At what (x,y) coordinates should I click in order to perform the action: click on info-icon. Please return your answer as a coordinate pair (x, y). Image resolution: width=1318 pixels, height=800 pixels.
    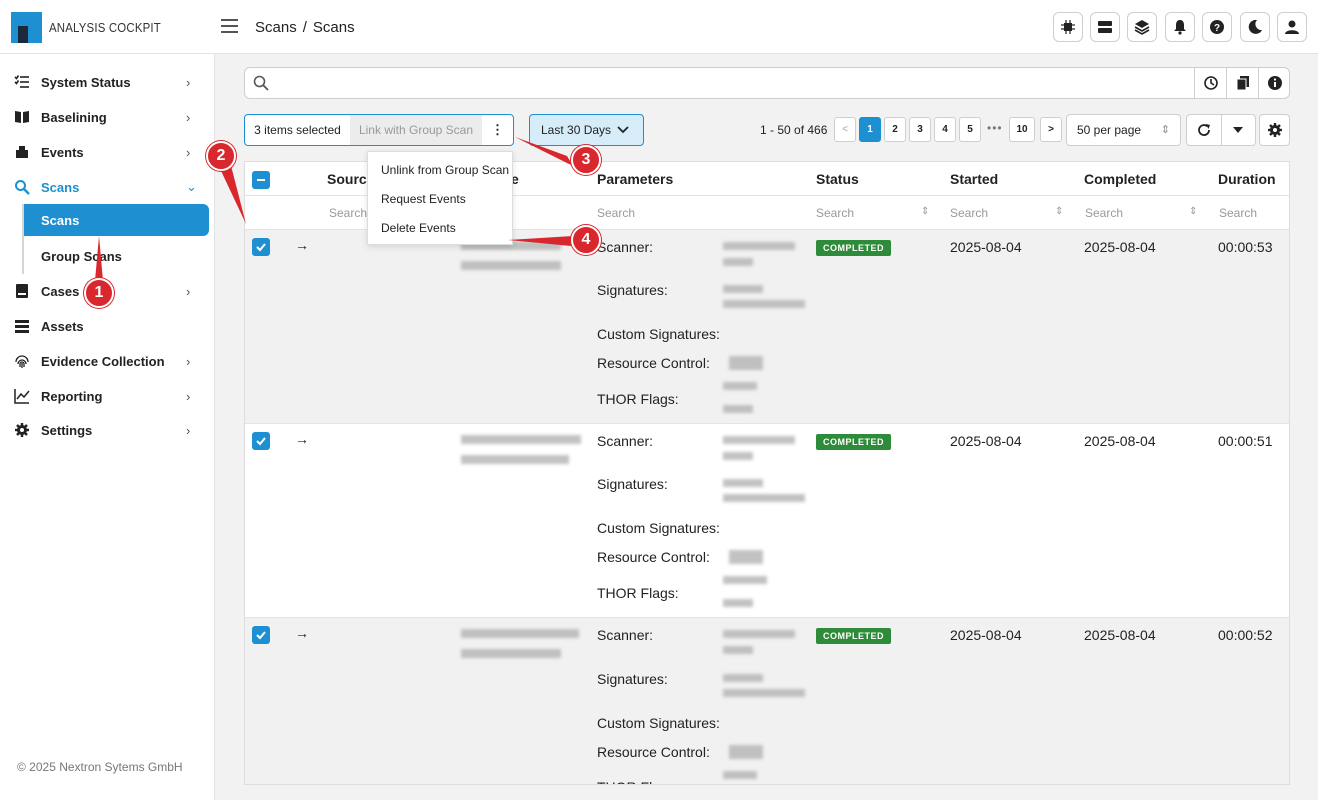
    Looking at the image, I should click on (1274, 83).